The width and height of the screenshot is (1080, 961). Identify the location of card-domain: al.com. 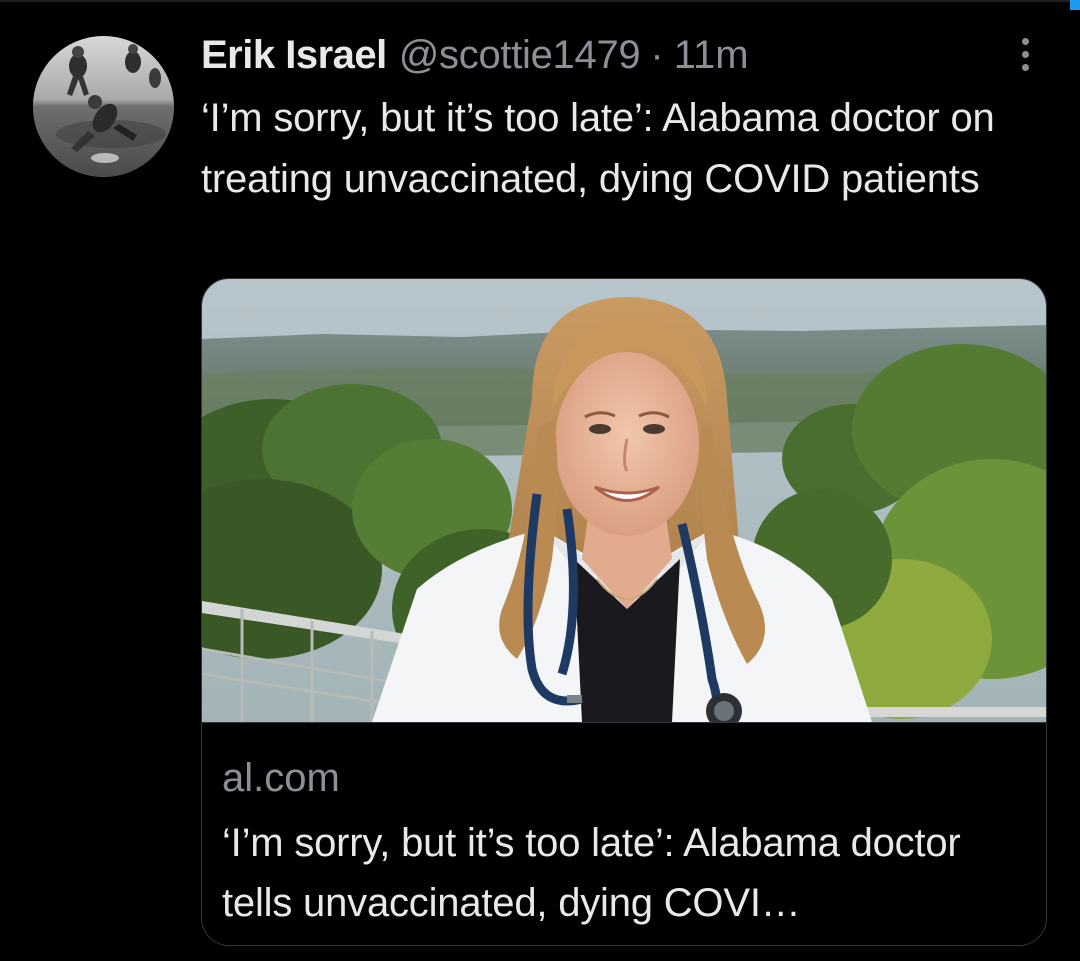
(281, 778).